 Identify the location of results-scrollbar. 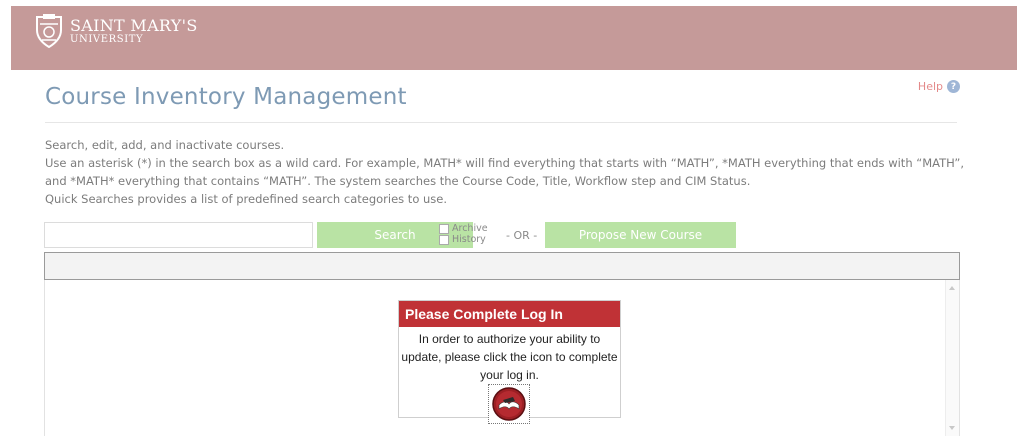
(952, 358).